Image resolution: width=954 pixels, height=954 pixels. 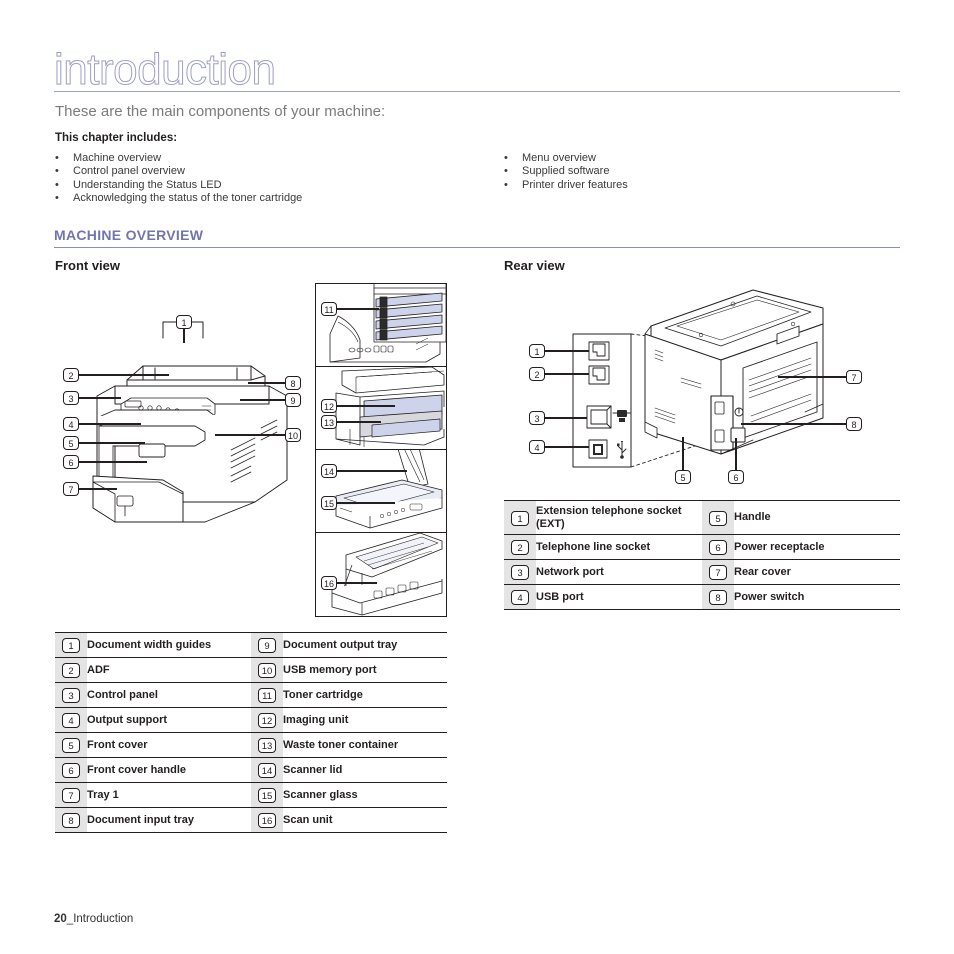 I want to click on rear-callout-5: 5, so click(x=683, y=477).